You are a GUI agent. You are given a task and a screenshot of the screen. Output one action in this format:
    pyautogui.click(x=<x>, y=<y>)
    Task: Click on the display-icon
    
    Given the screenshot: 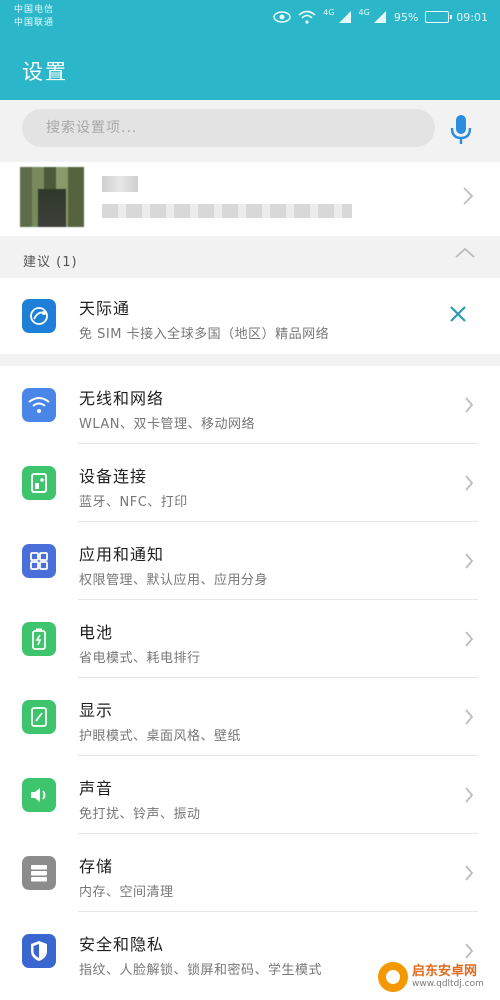 What is the action you would take?
    pyautogui.click(x=39, y=717)
    